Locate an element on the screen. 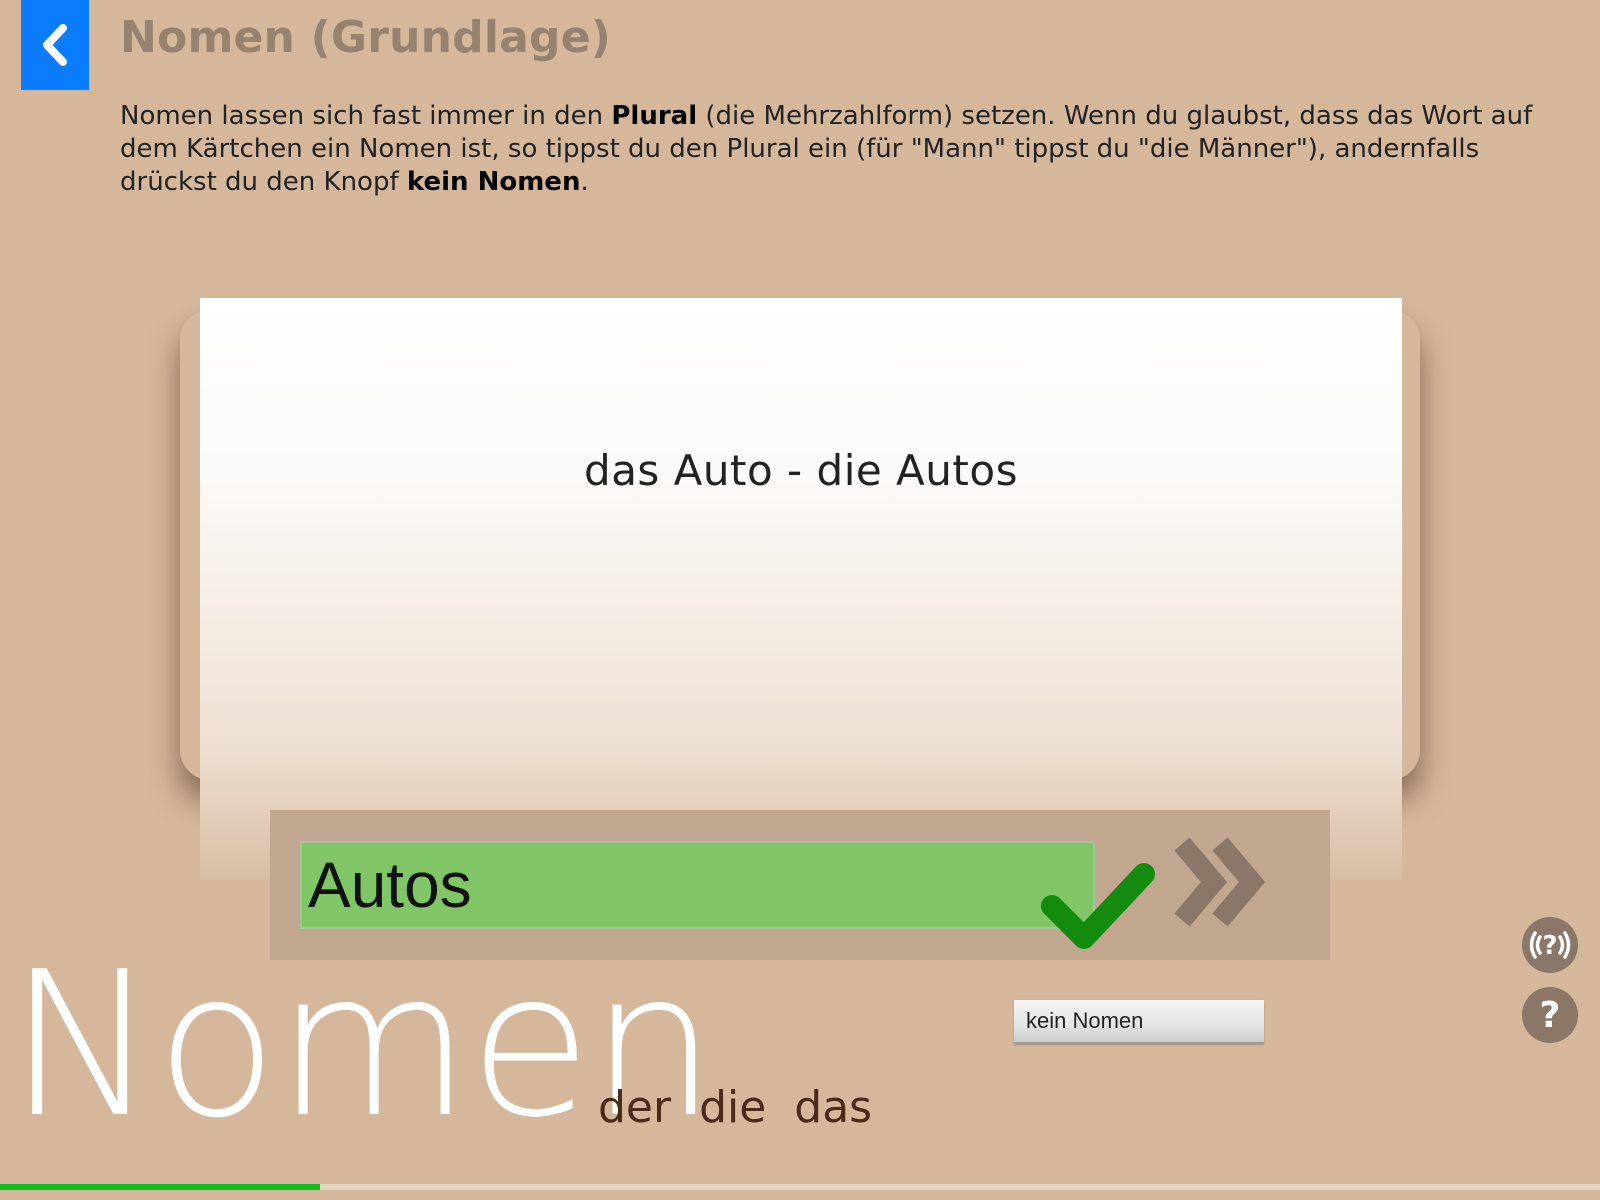  progress-bar is located at coordinates (800, 1187).